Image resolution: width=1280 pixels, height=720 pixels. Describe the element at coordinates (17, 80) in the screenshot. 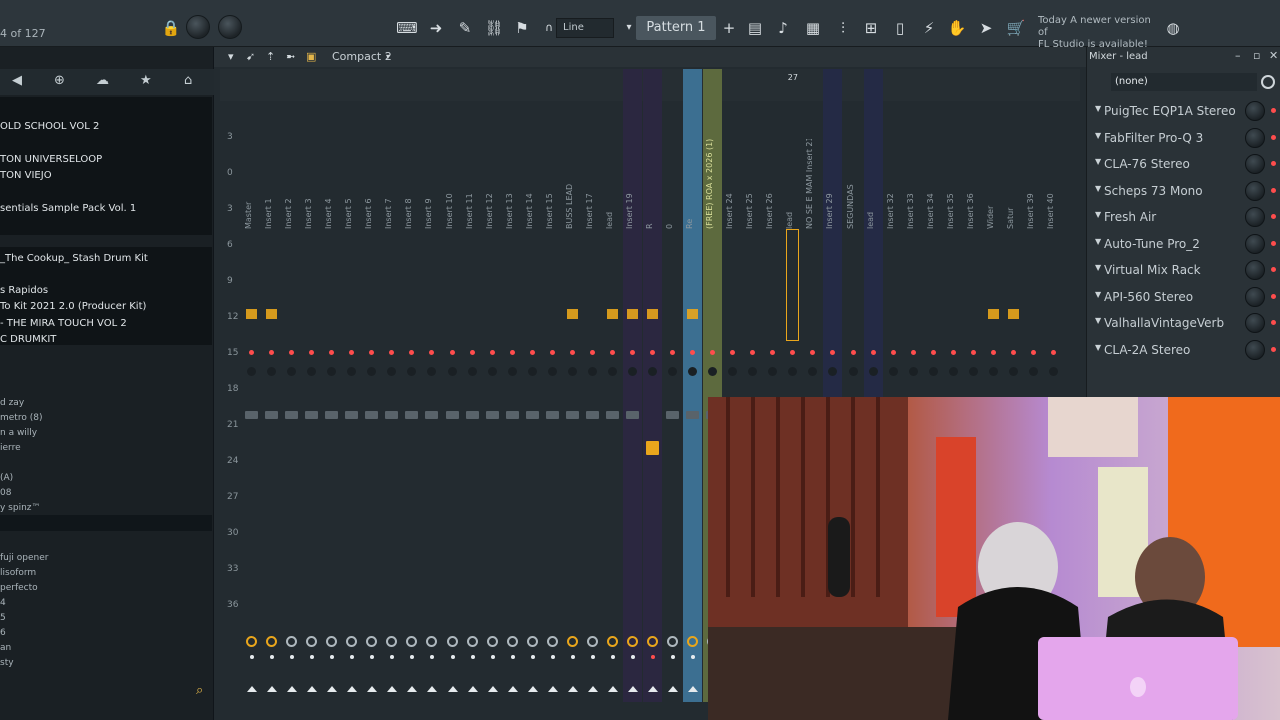

I see `back-arrow-icon: ◀` at that location.